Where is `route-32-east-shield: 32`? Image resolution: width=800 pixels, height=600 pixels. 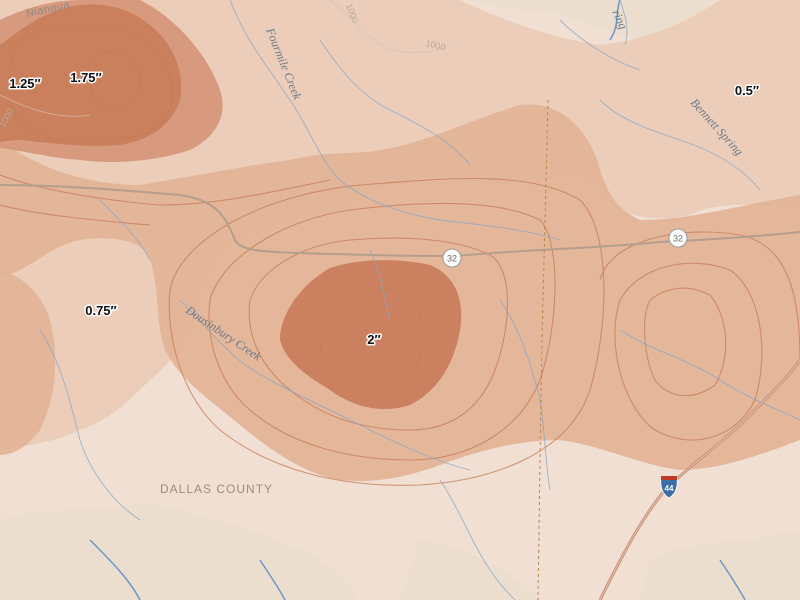
route-32-east-shield: 32 is located at coordinates (678, 238).